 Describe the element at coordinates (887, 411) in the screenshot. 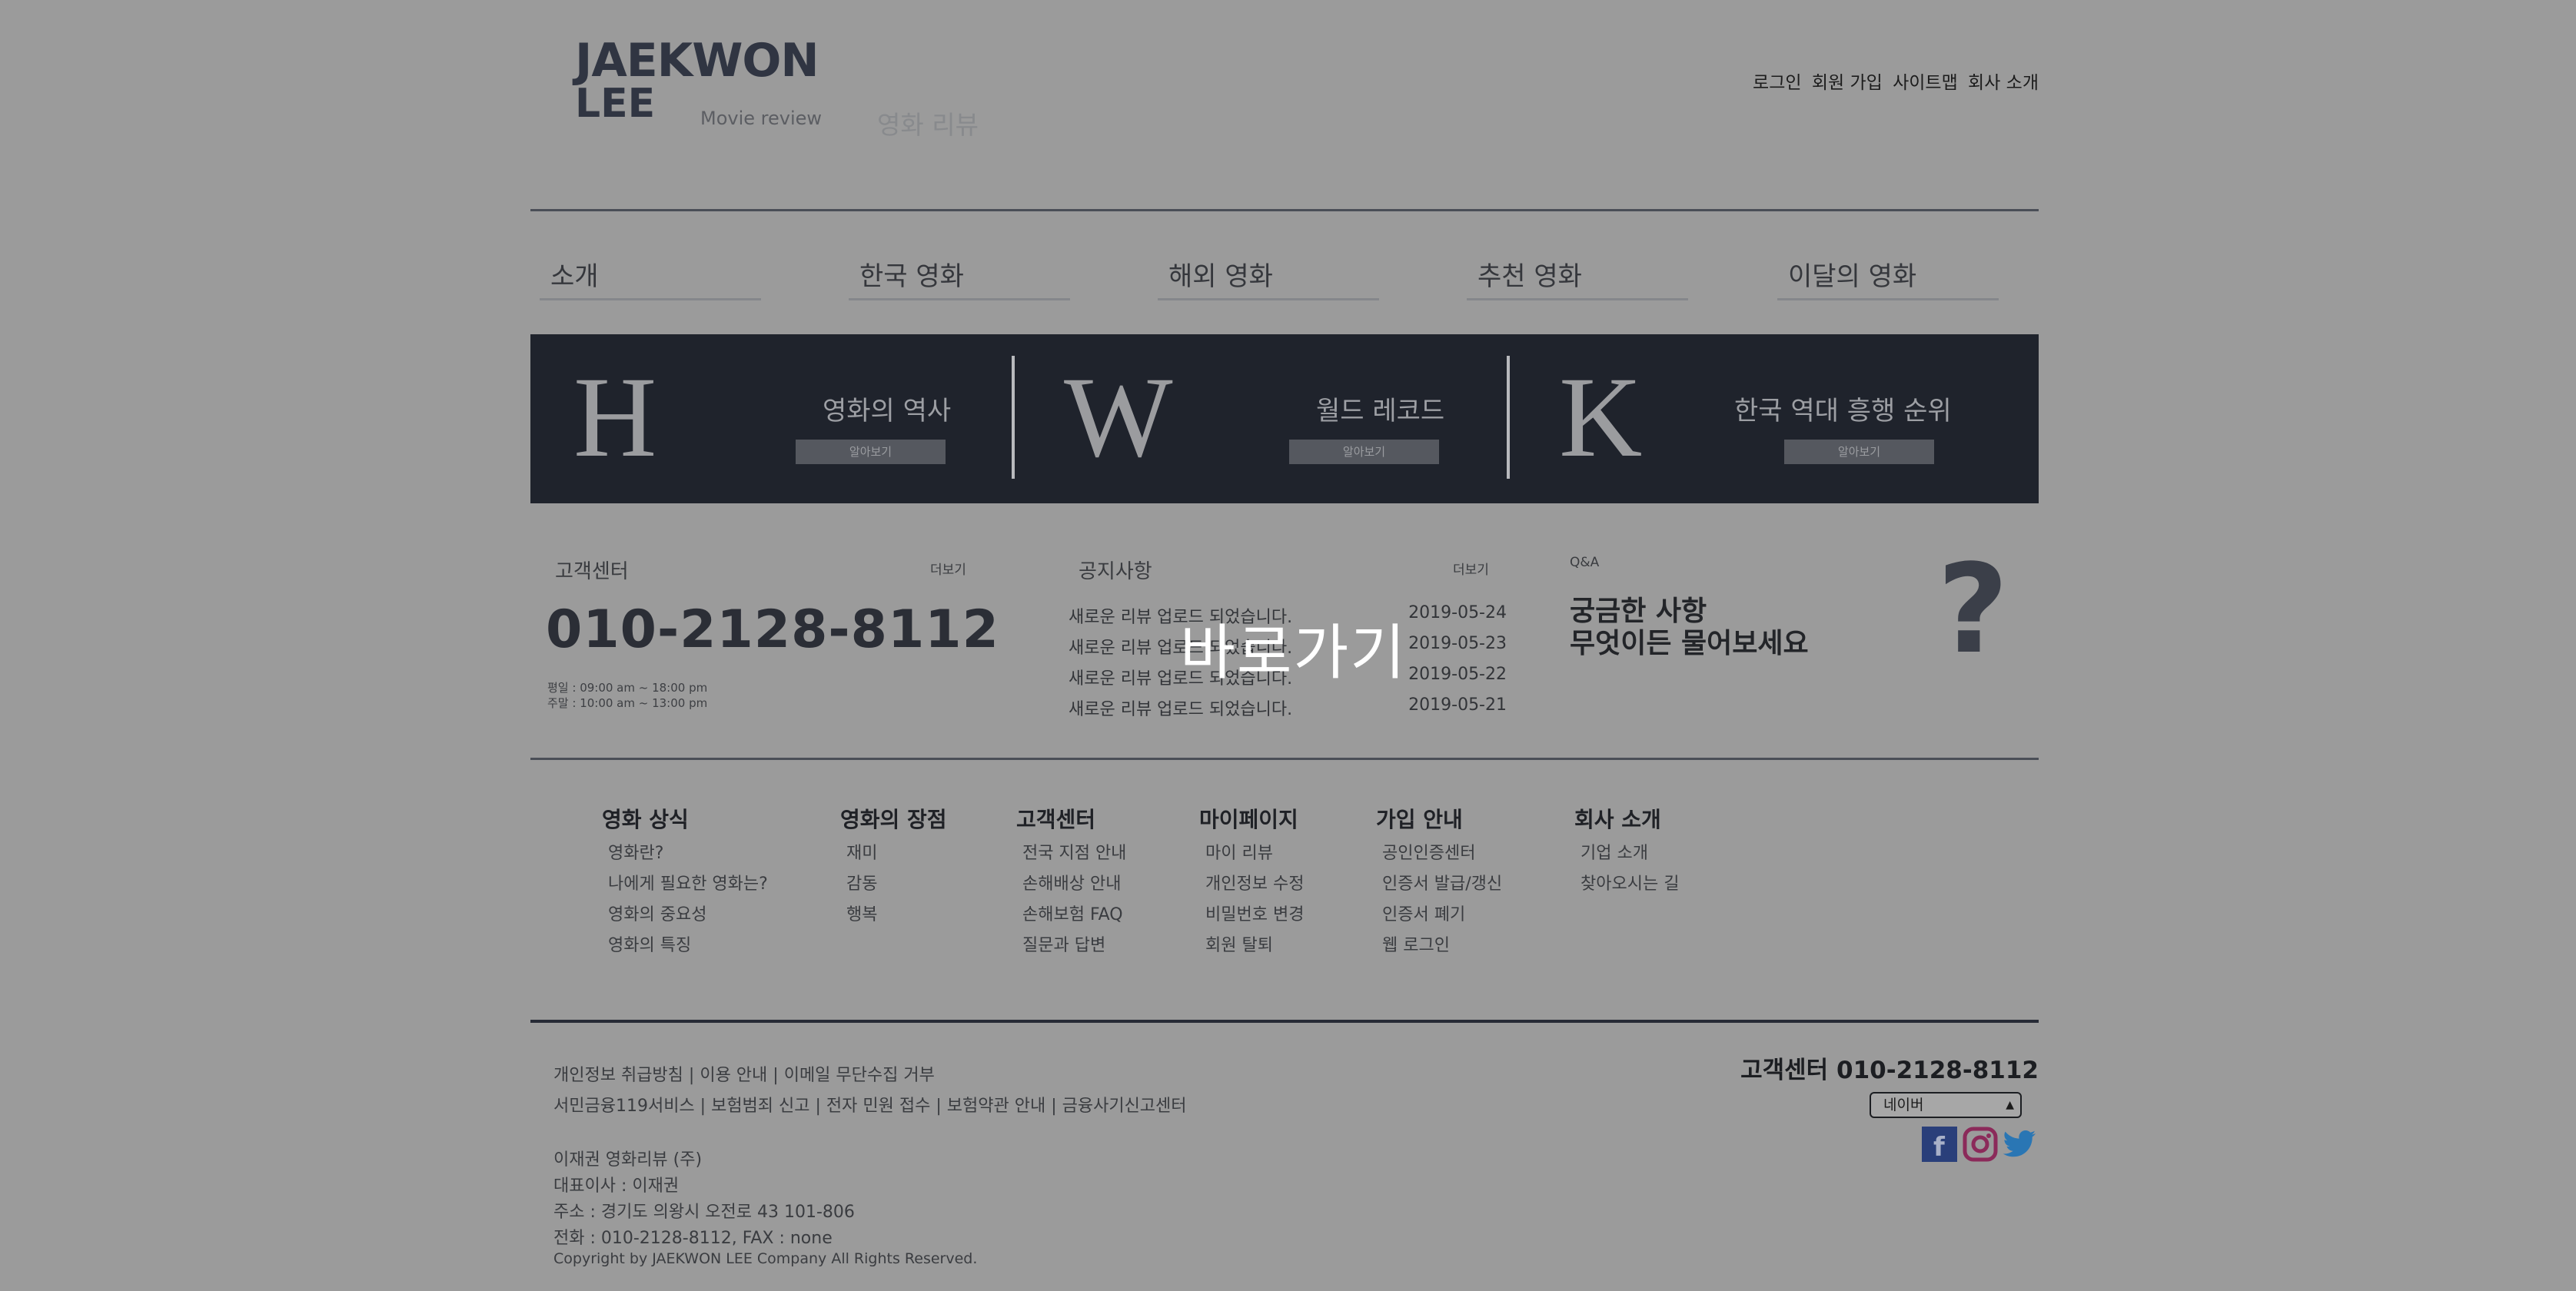

I see `banner-title: 영화의 역사` at that location.